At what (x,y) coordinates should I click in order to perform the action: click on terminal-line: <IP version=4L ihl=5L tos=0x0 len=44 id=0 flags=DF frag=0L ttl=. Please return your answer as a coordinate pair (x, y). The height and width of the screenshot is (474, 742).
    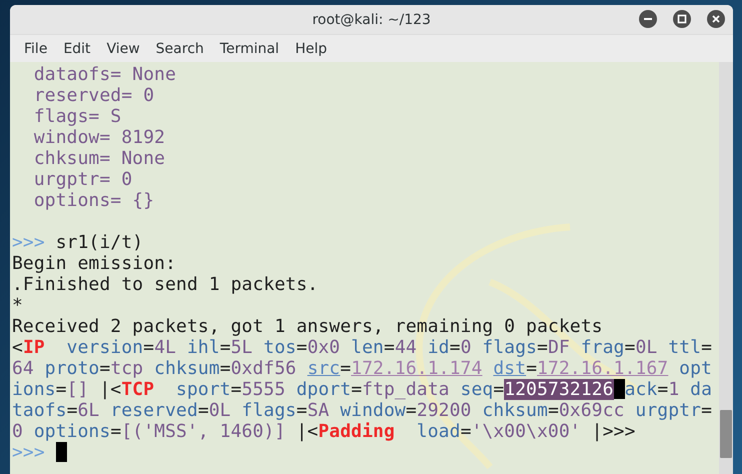
    Looking at the image, I should click on (362, 347).